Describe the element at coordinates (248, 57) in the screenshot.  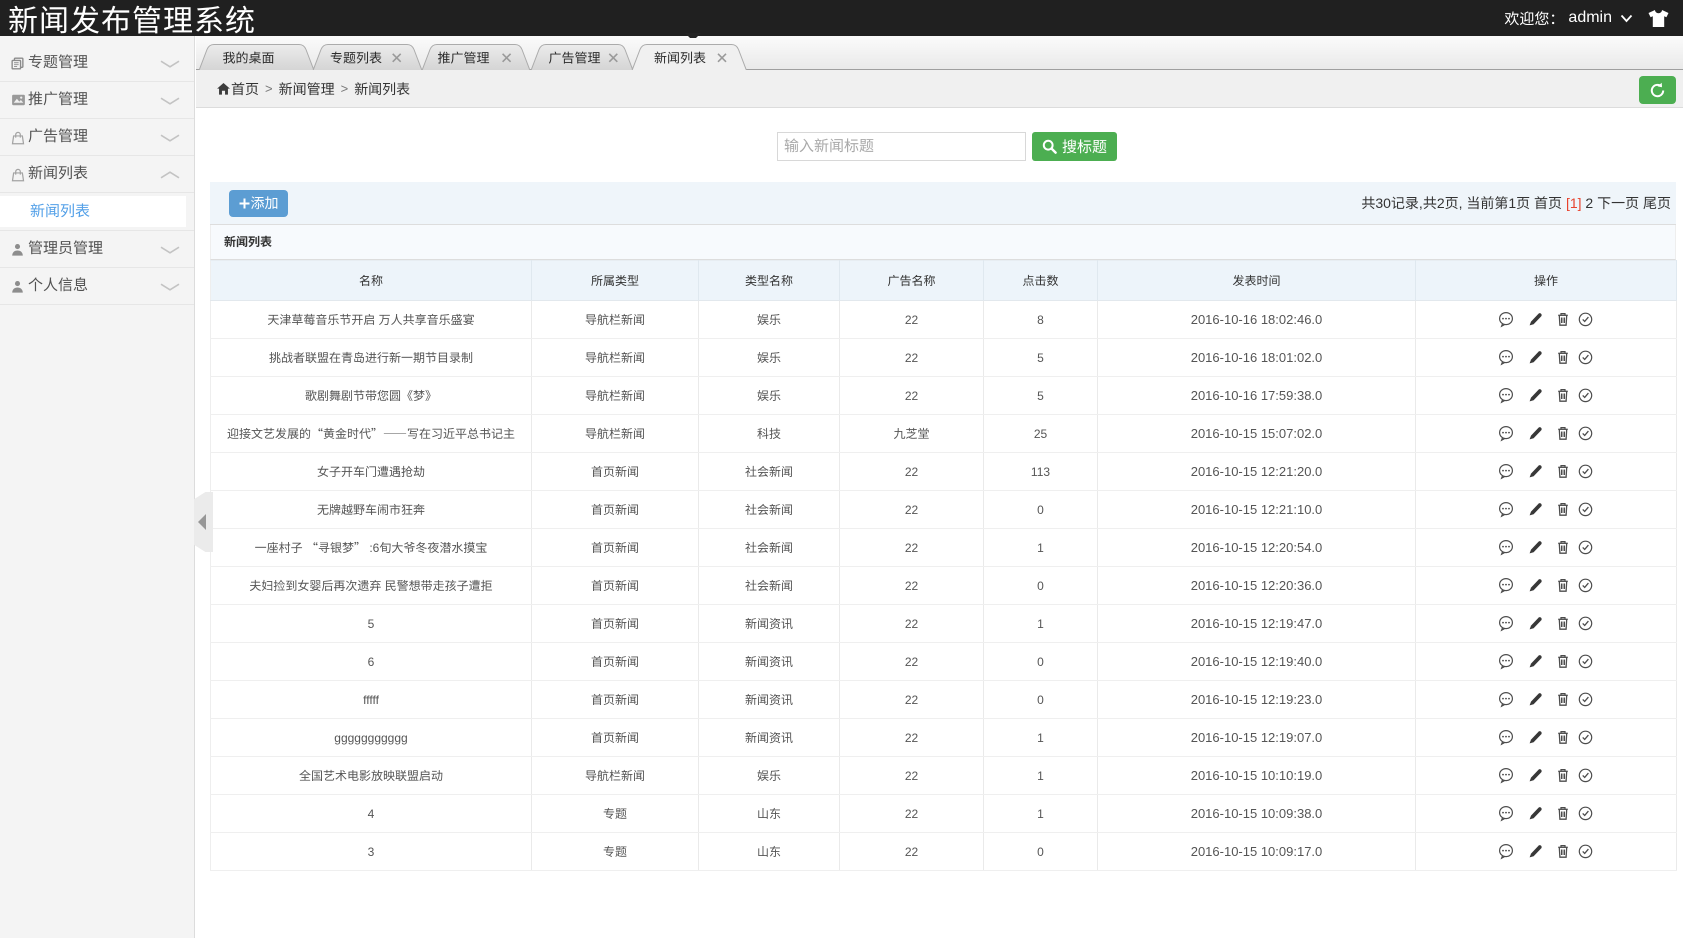
I see `svg-text: 我的桌面` at that location.